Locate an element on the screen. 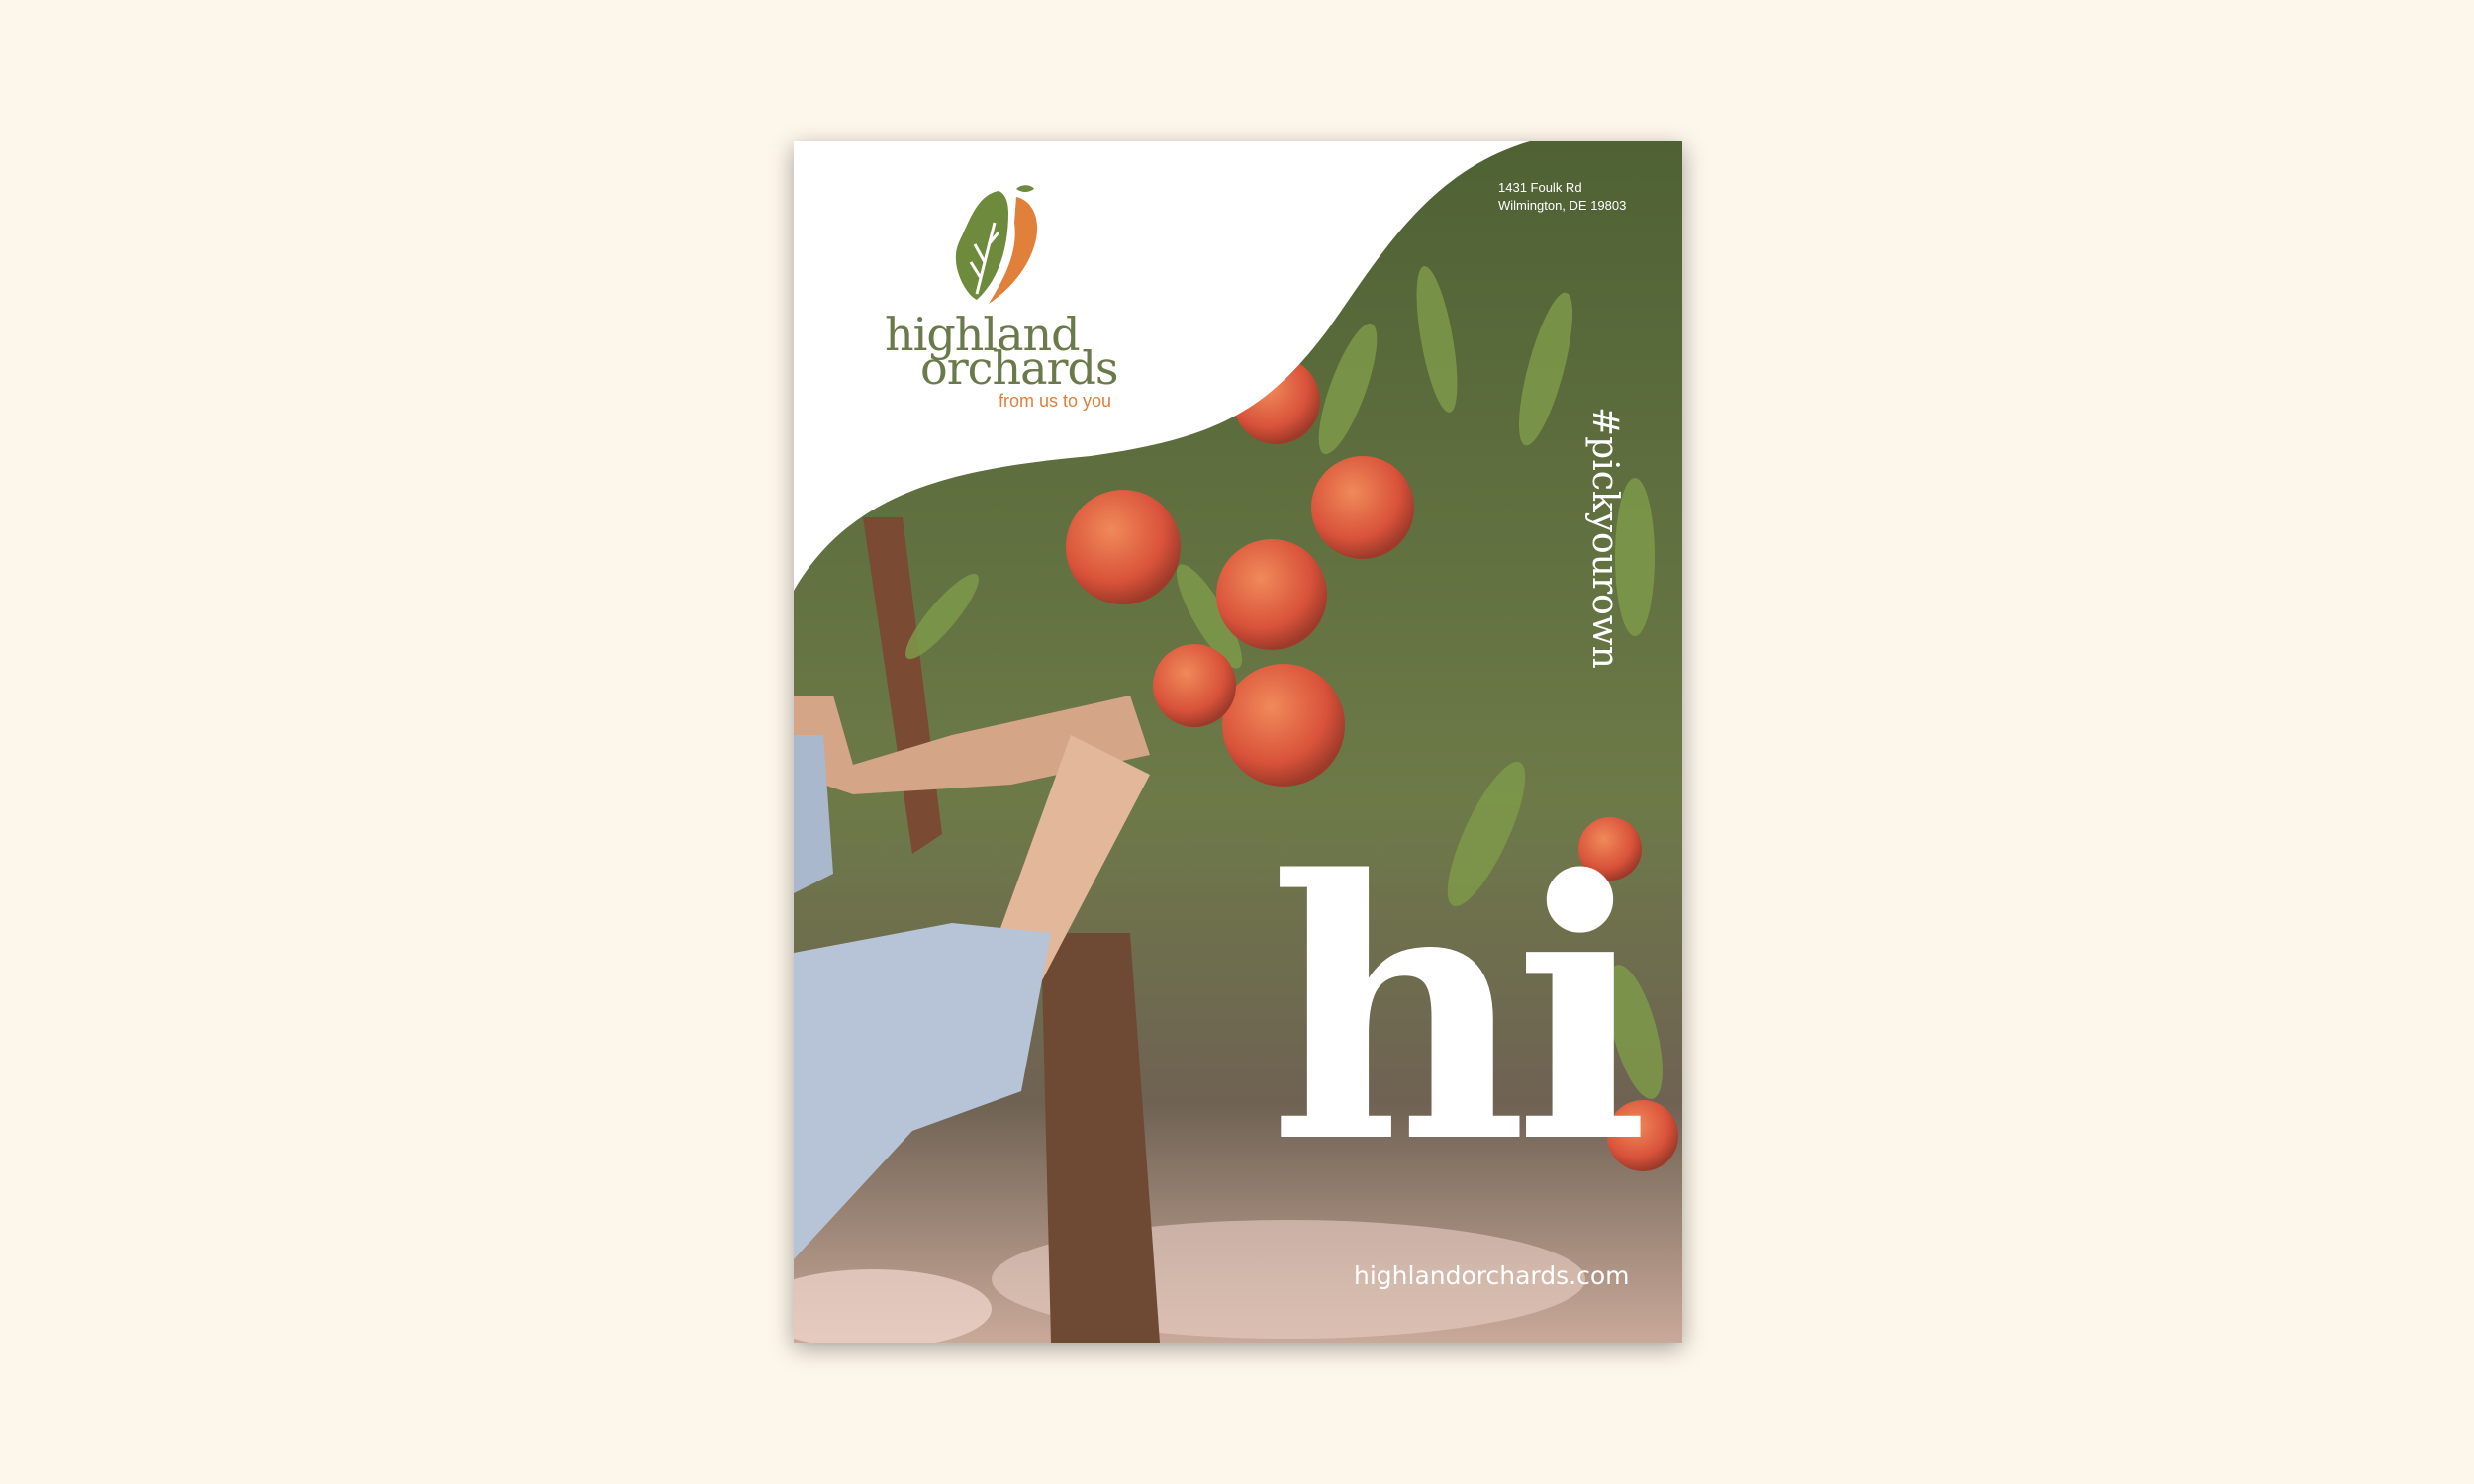 This screenshot has height=1484, width=2474. leaf-peach-logo-icon is located at coordinates (997, 244).